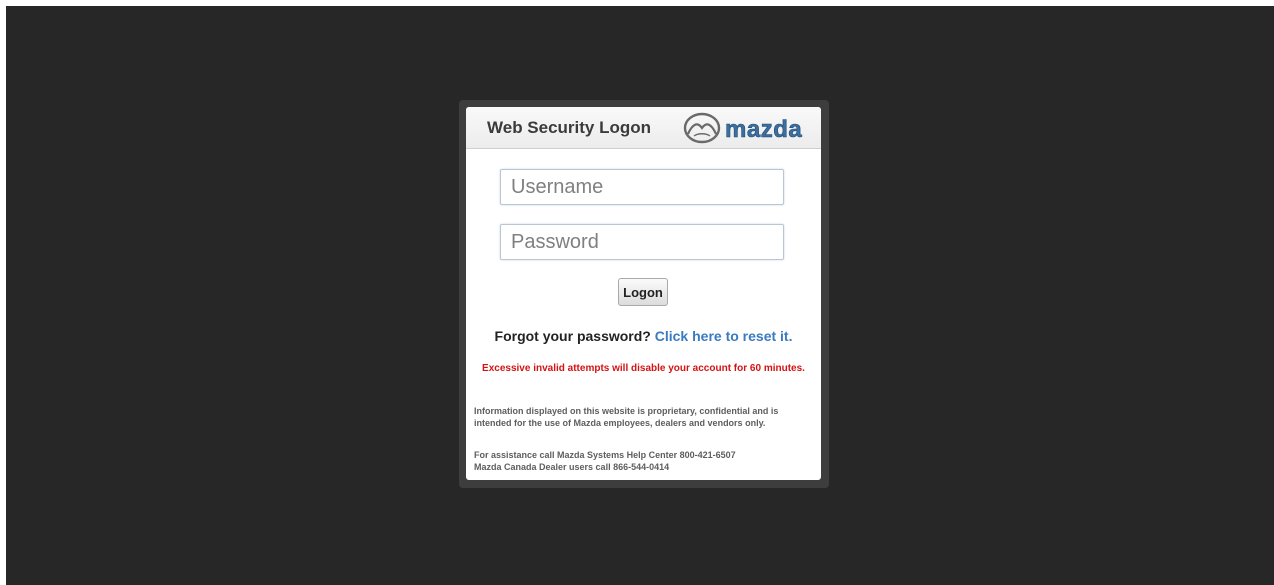 The width and height of the screenshot is (1274, 585). What do you see at coordinates (763, 129) in the screenshot?
I see `mazda-wordmark: mazda` at bounding box center [763, 129].